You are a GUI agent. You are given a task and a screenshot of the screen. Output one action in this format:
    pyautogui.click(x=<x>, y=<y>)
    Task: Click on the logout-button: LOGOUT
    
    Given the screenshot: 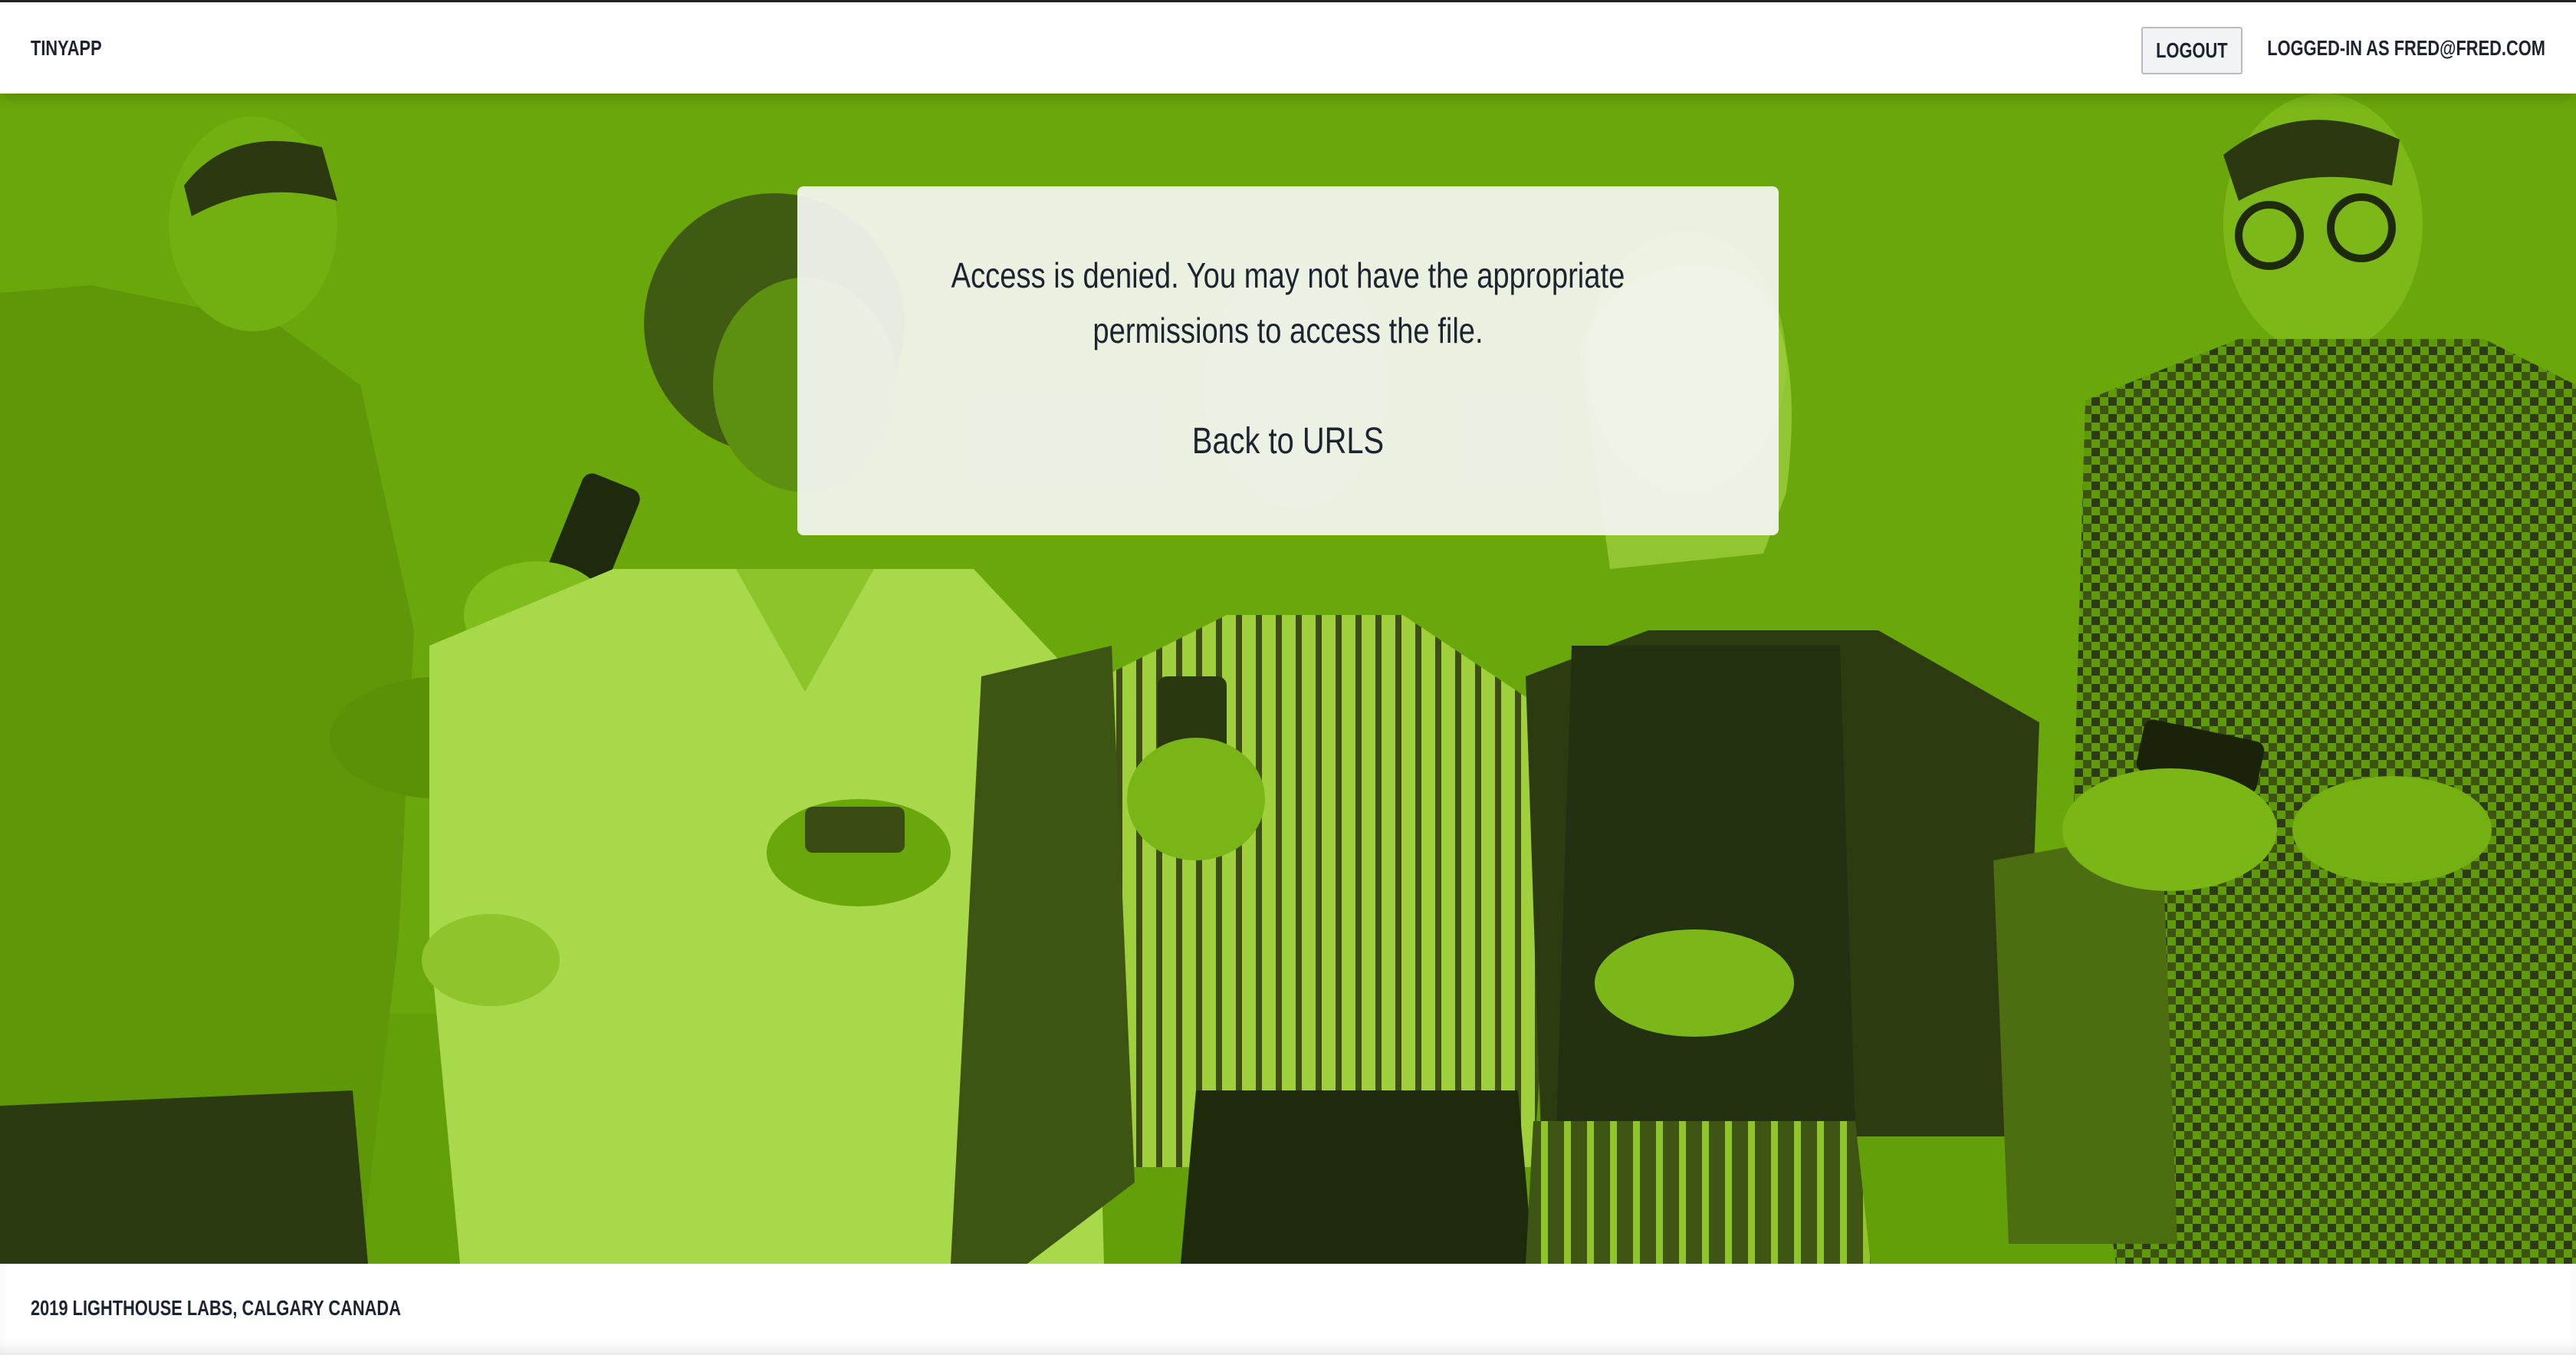 What is the action you would take?
    pyautogui.click(x=2192, y=51)
    